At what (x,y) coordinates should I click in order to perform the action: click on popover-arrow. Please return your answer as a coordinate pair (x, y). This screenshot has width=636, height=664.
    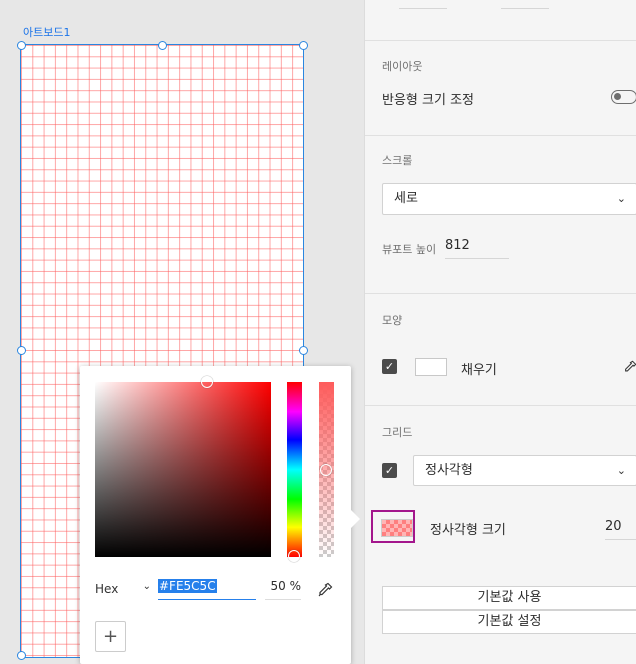
    Looking at the image, I should click on (355, 519).